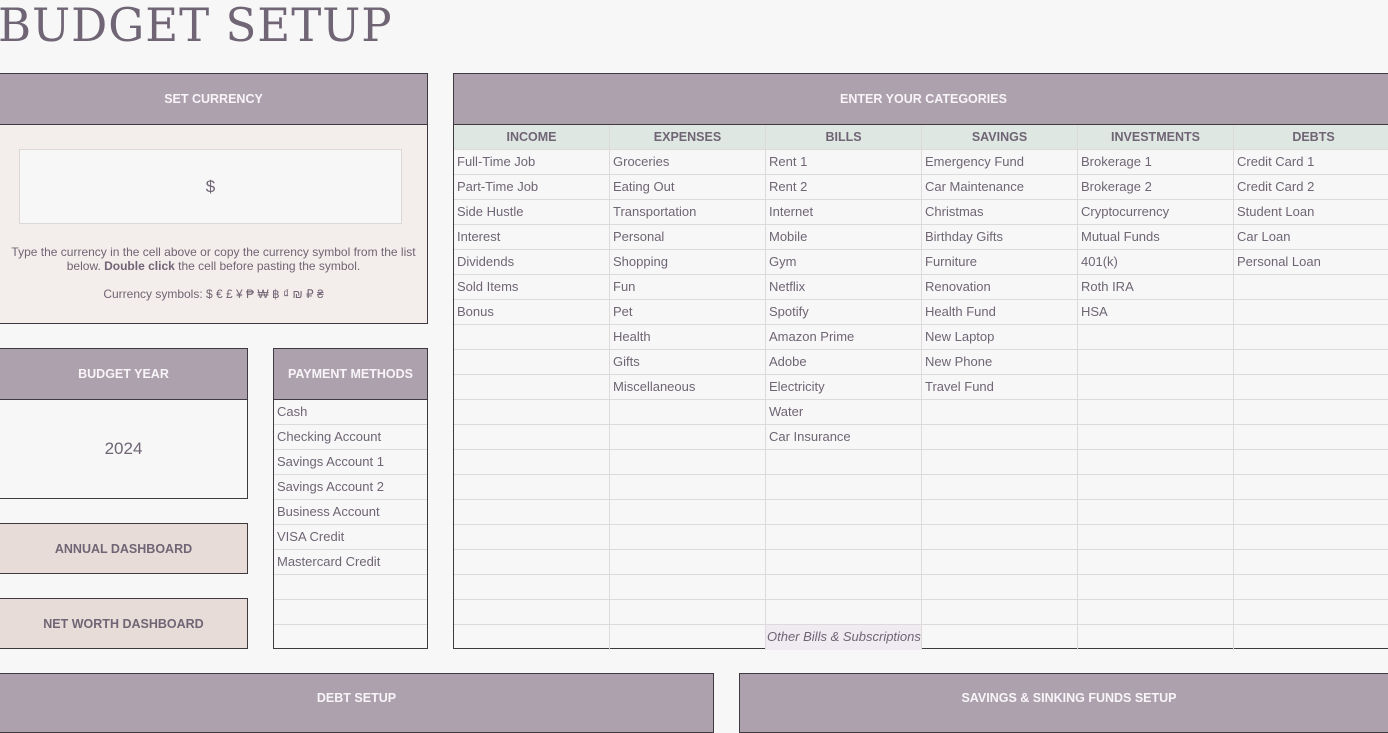  What do you see at coordinates (844, 162) in the screenshot?
I see `category-cell-bills: Rent 1` at bounding box center [844, 162].